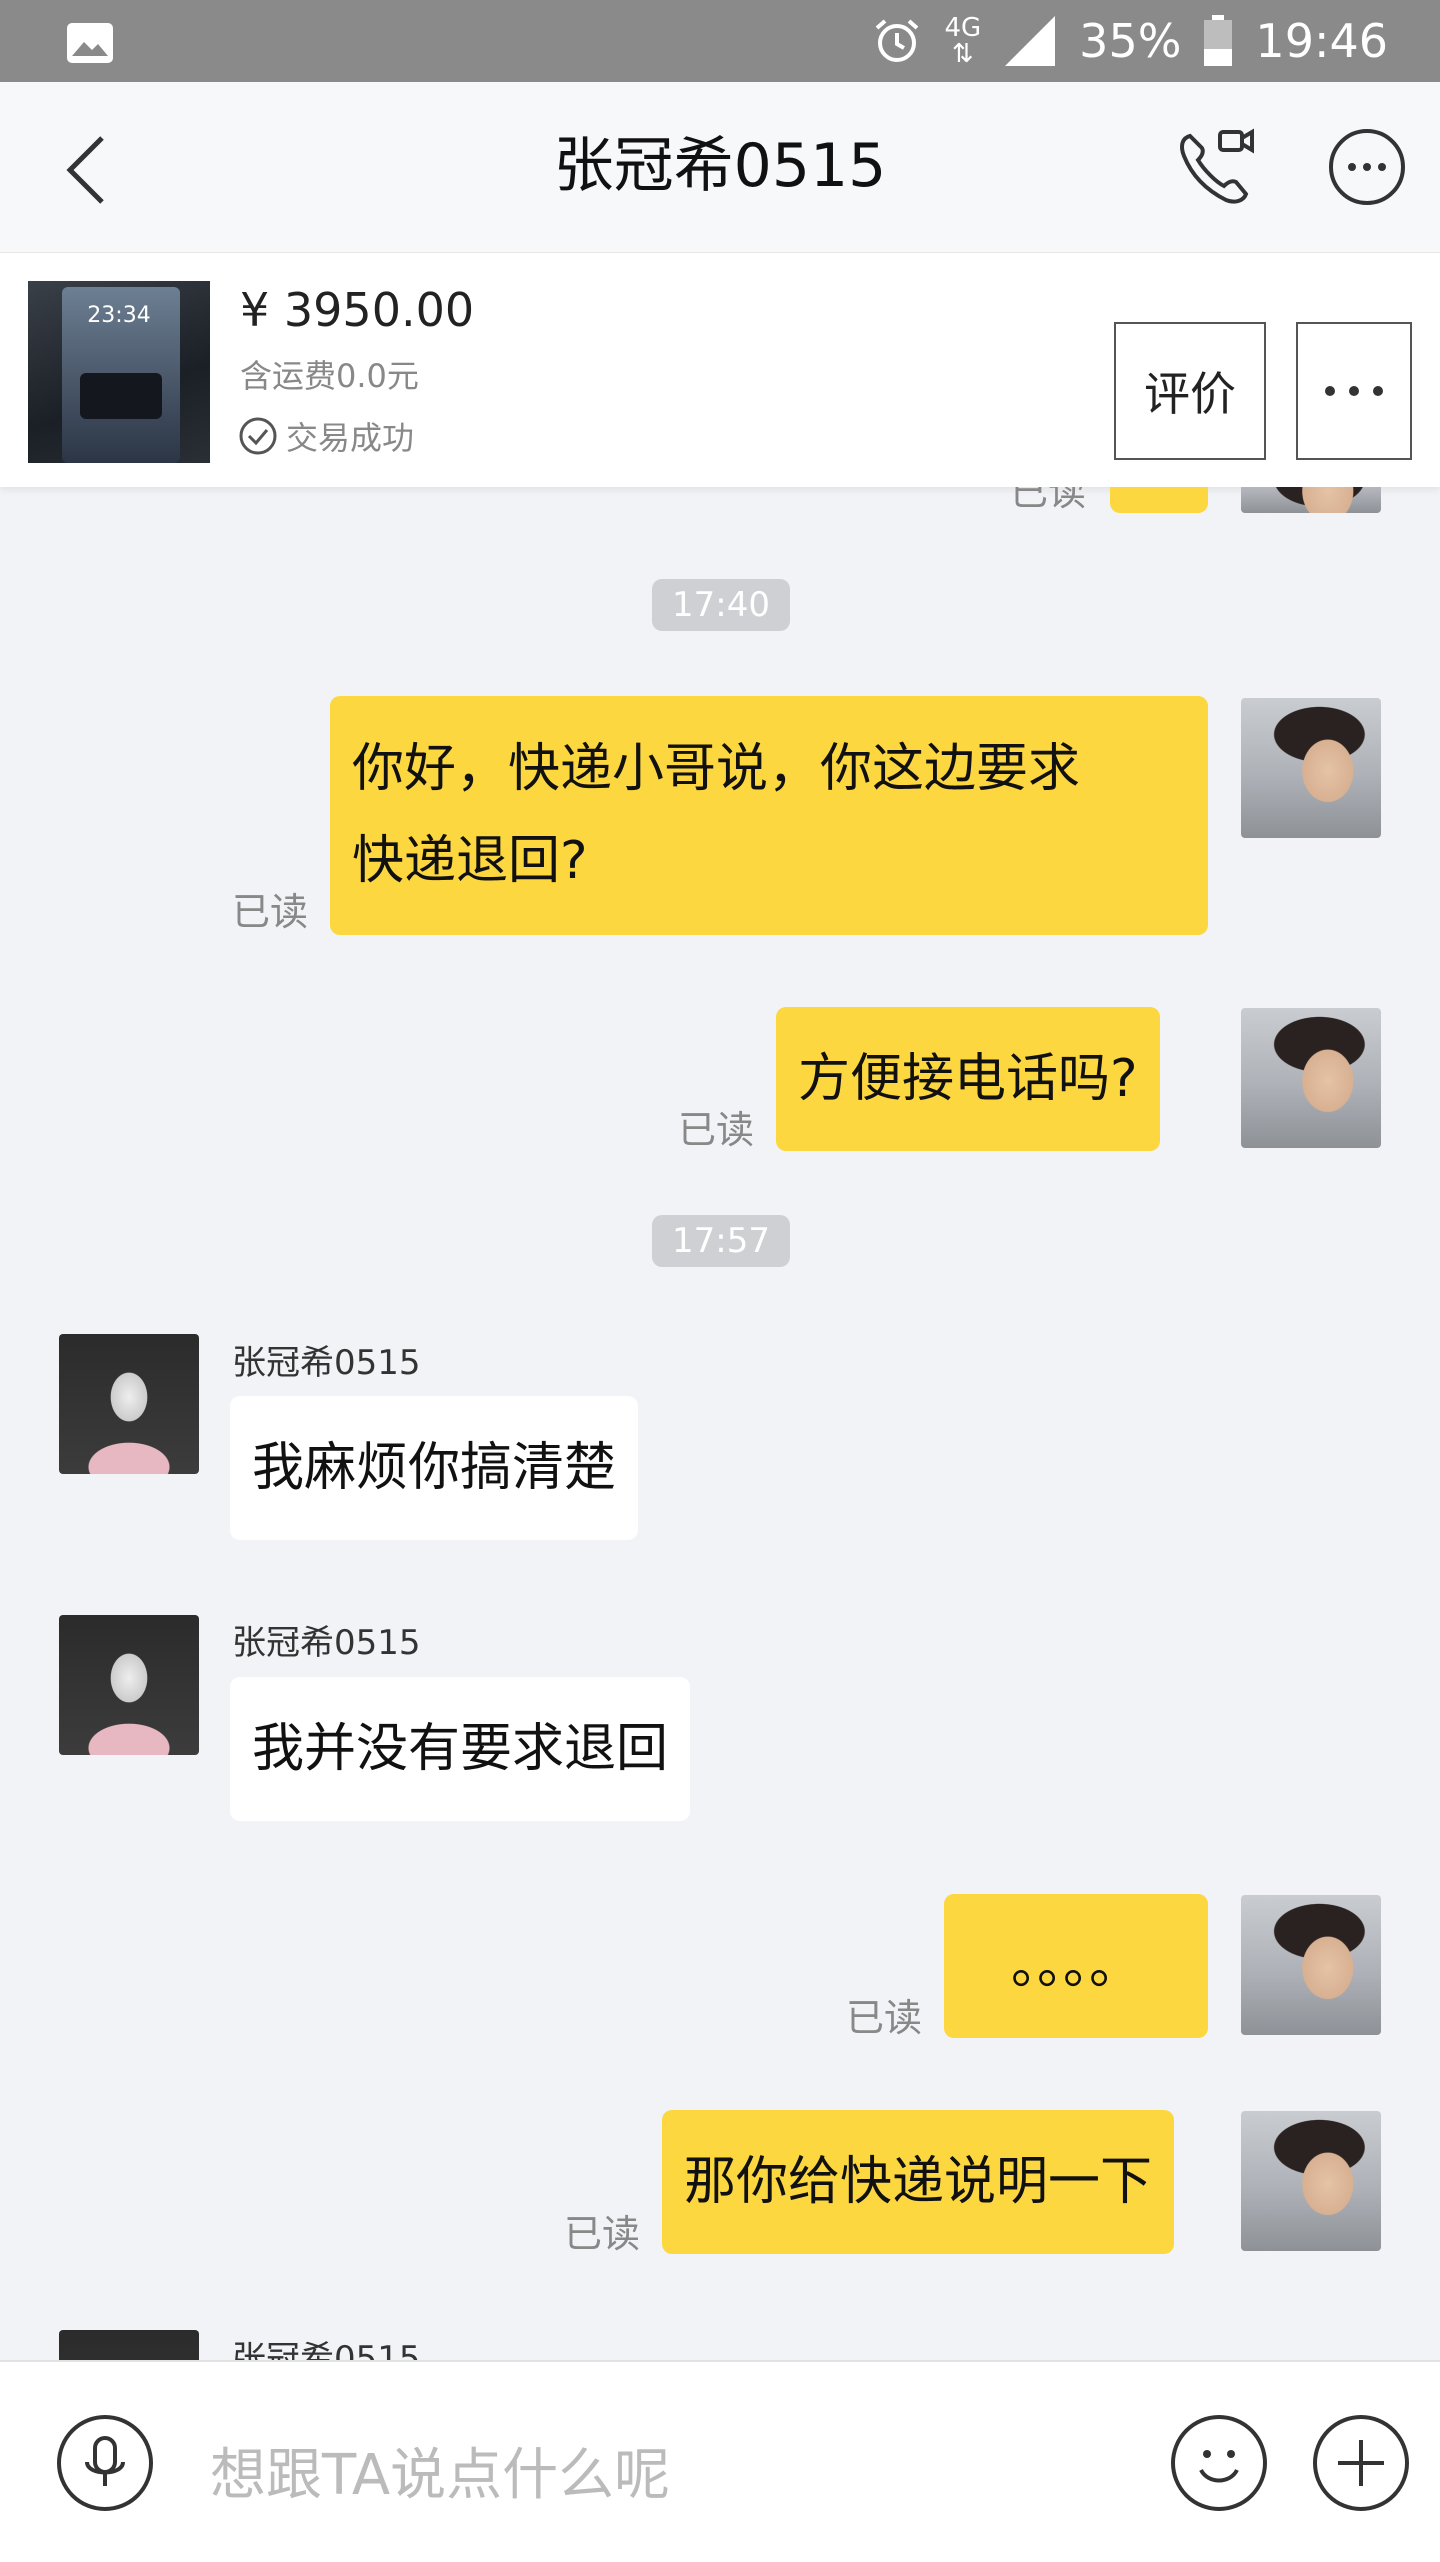 The height and width of the screenshot is (2562, 1440). What do you see at coordinates (1218, 40) in the screenshot?
I see `battery-icon` at bounding box center [1218, 40].